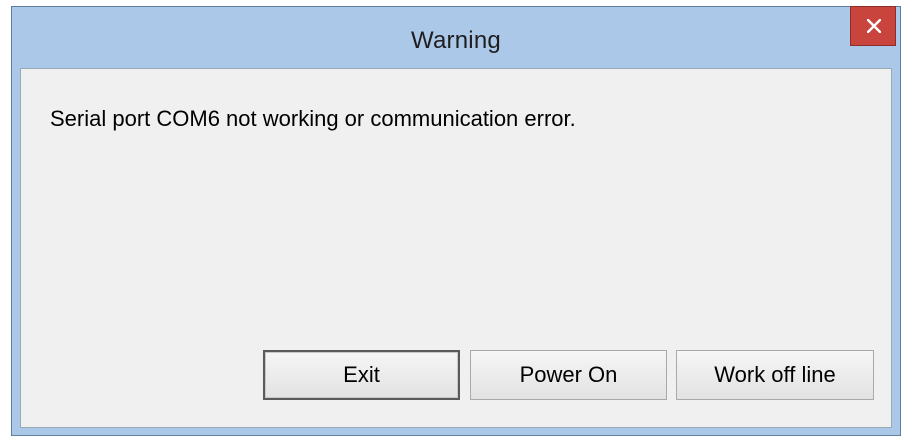 The height and width of the screenshot is (441, 912). Describe the element at coordinates (568, 375) in the screenshot. I see `power-on-button: Power On` at that location.